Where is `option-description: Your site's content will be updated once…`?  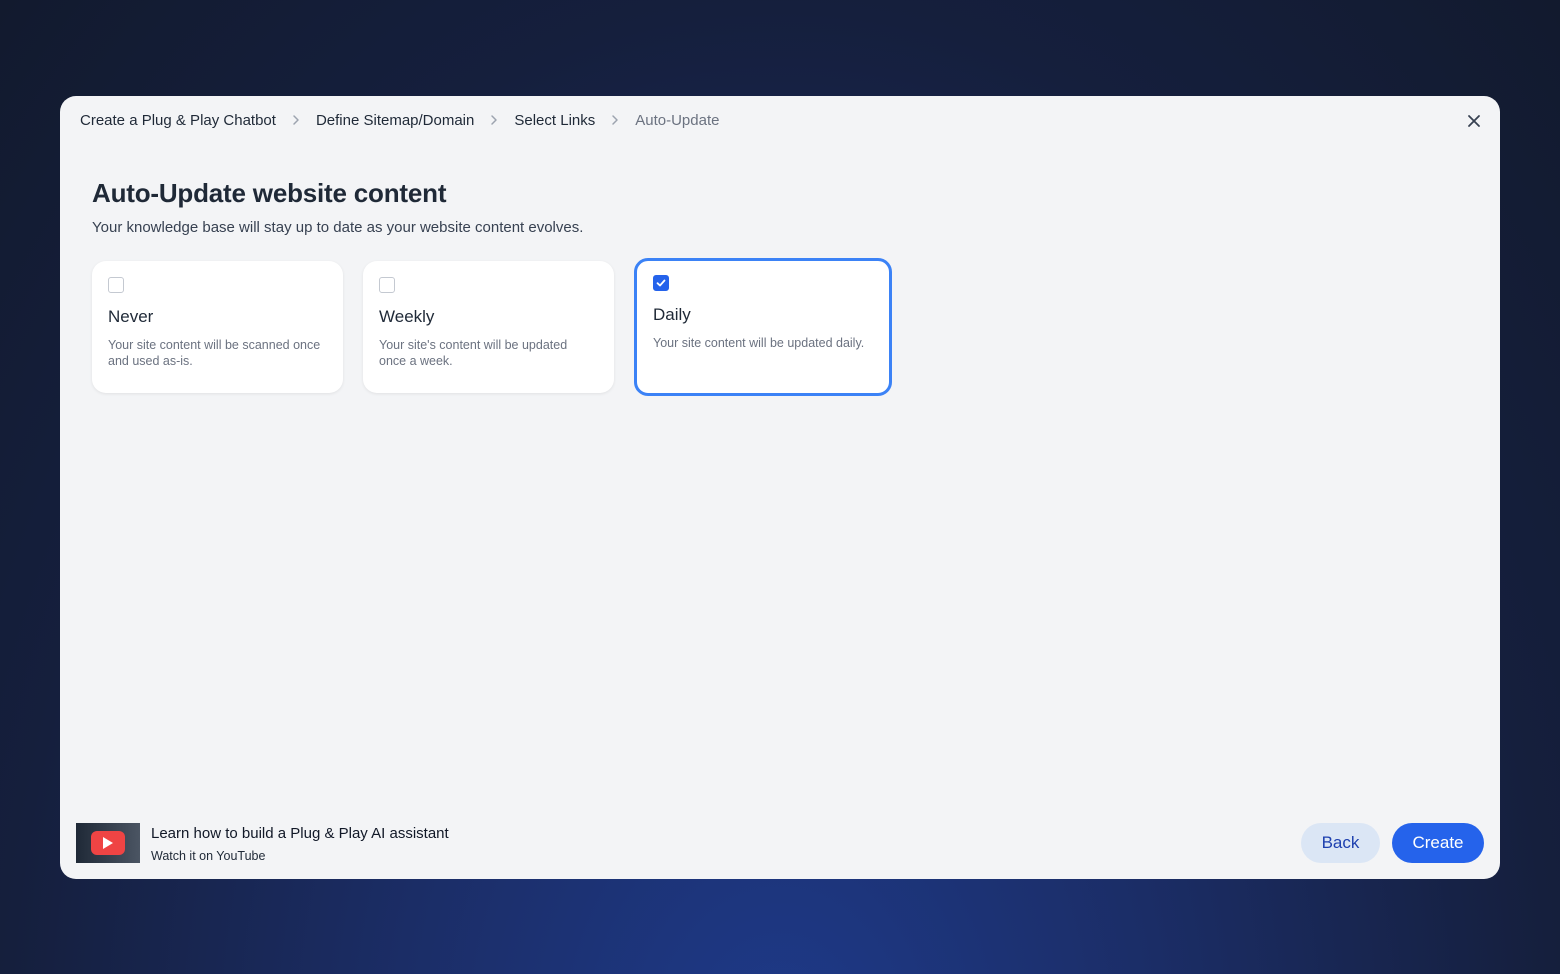
option-description: Your site's content will be updated once… is located at coordinates (473, 353).